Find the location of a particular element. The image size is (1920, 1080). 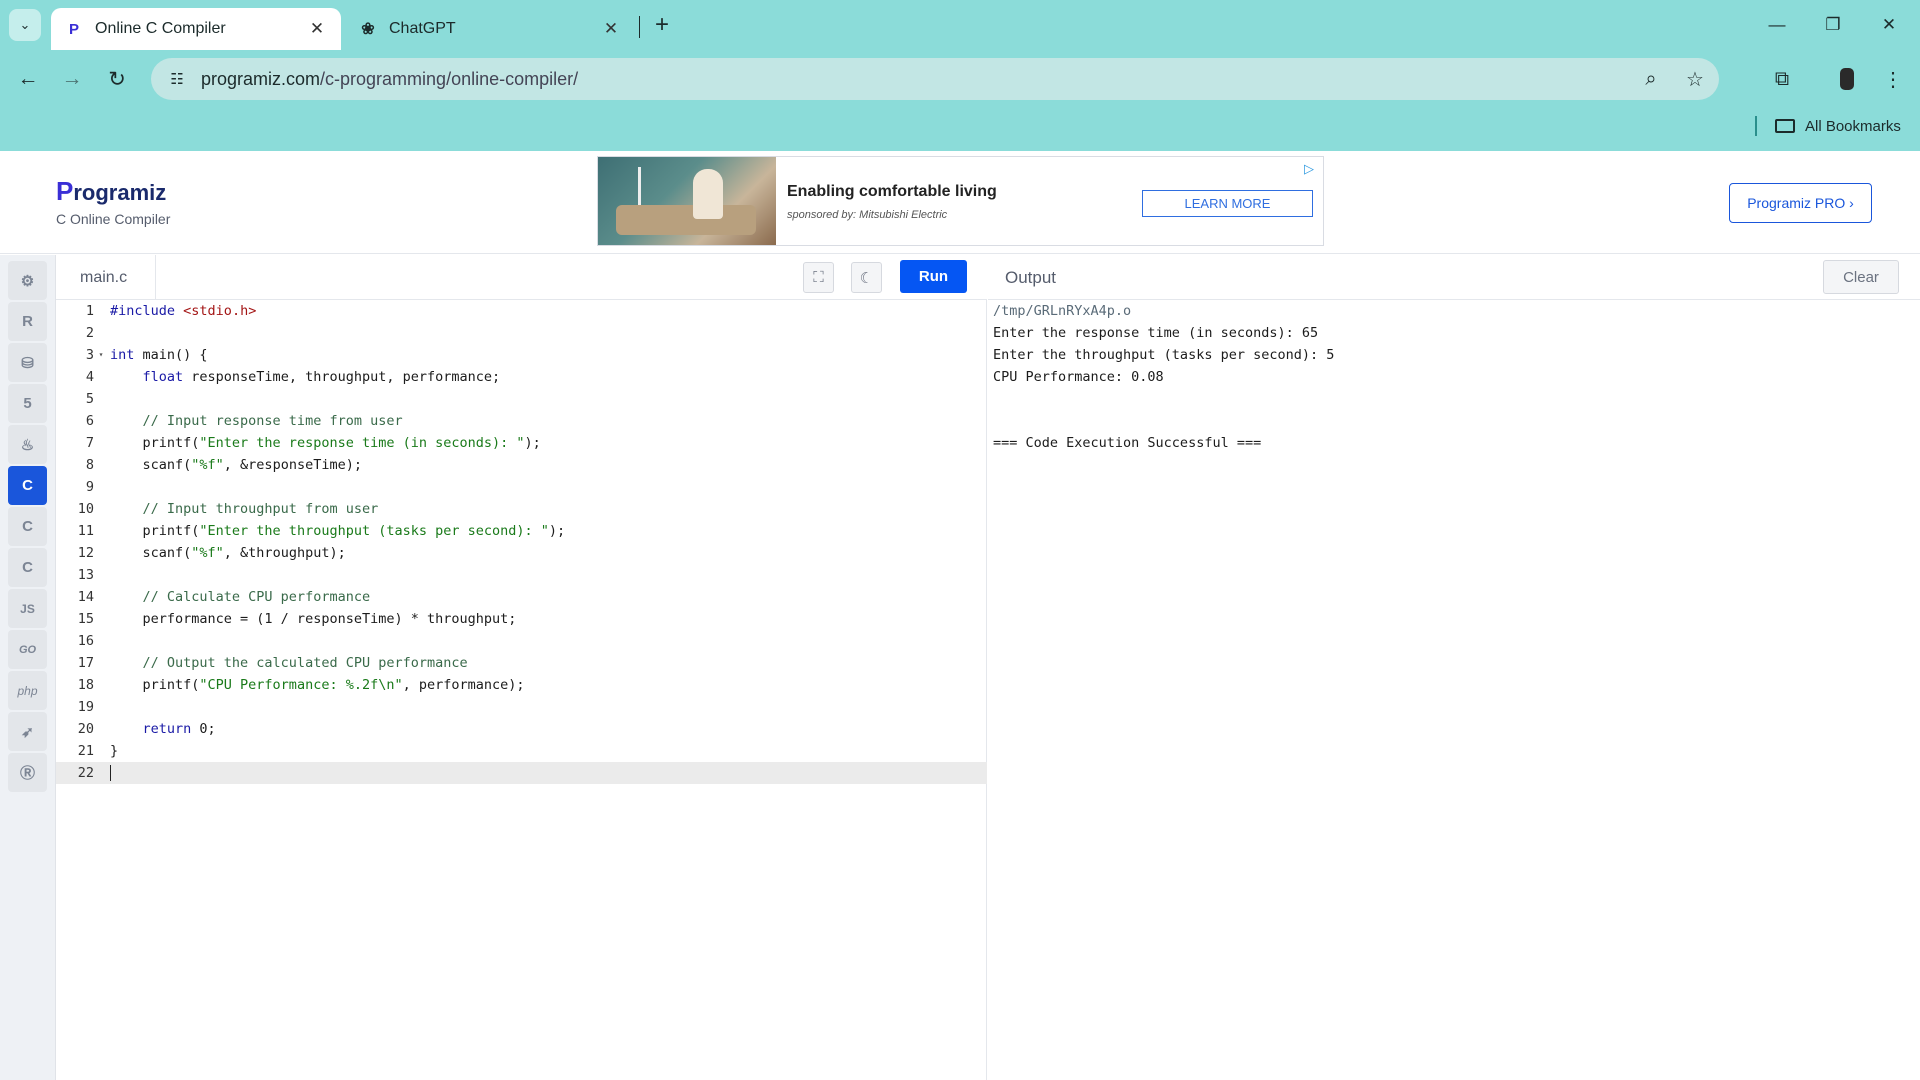

output-success-line: === Code Execution Successful === is located at coordinates (1127, 443).